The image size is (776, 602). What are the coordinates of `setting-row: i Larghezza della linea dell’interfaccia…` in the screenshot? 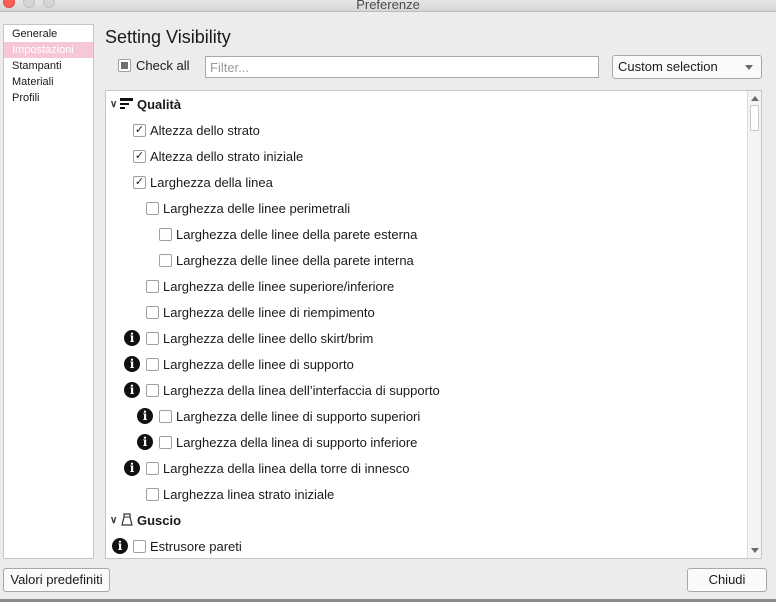 It's located at (426, 390).